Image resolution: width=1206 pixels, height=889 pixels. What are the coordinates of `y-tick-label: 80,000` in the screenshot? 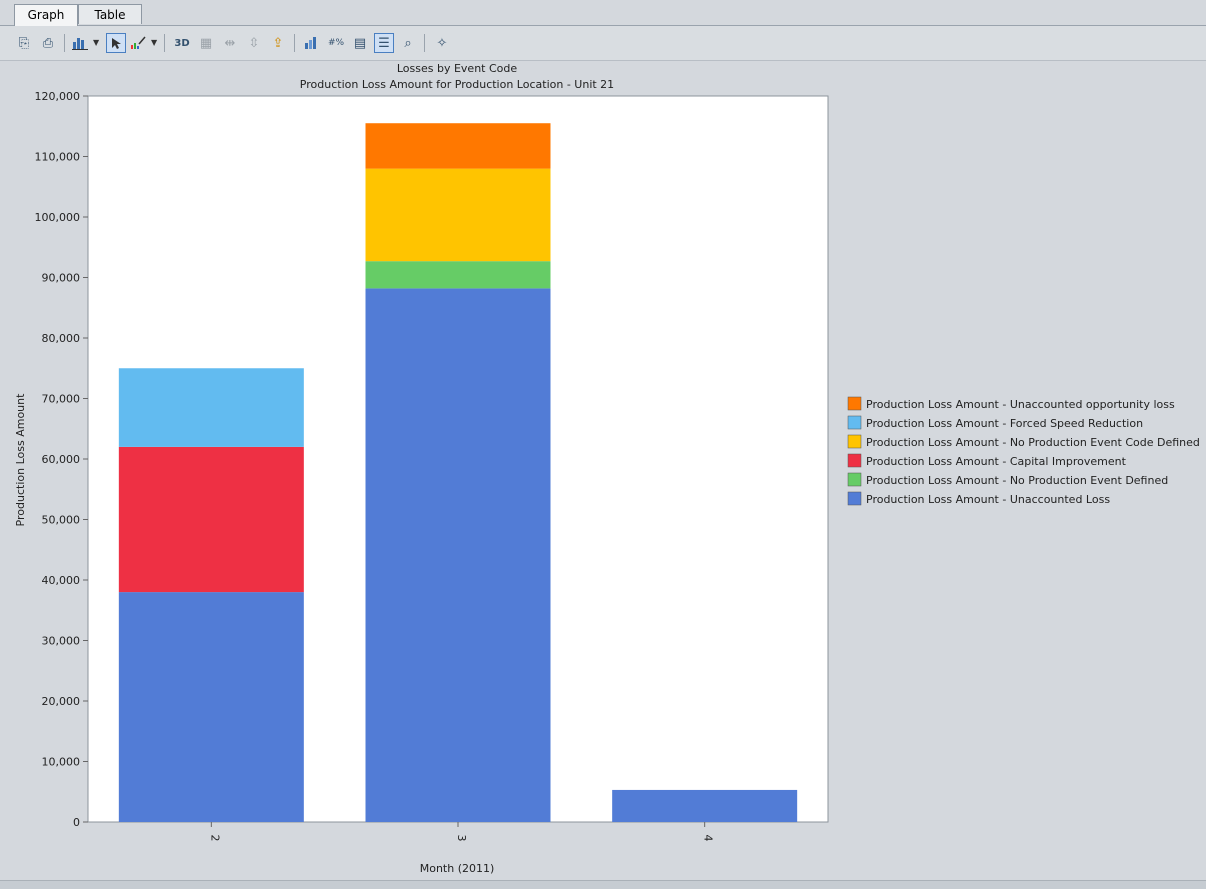 It's located at (61, 338).